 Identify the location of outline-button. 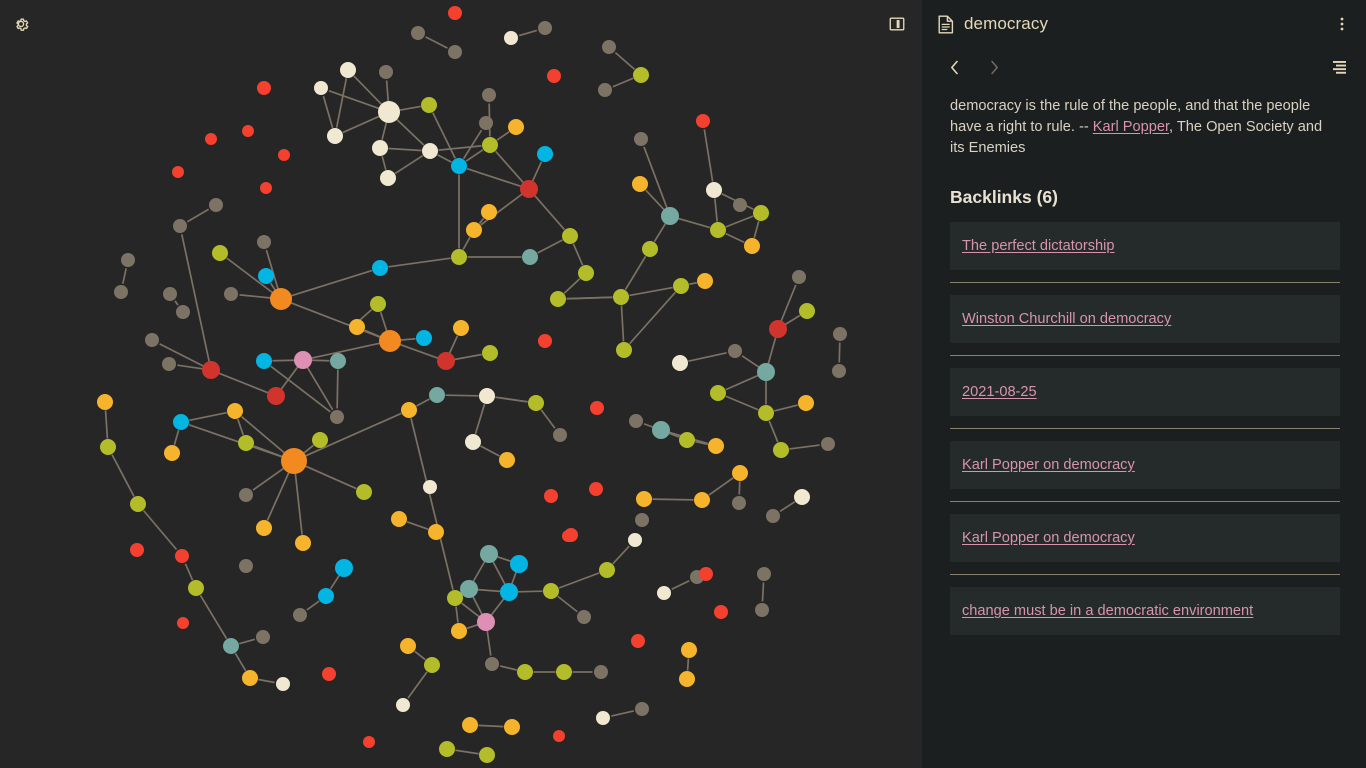
(1340, 67).